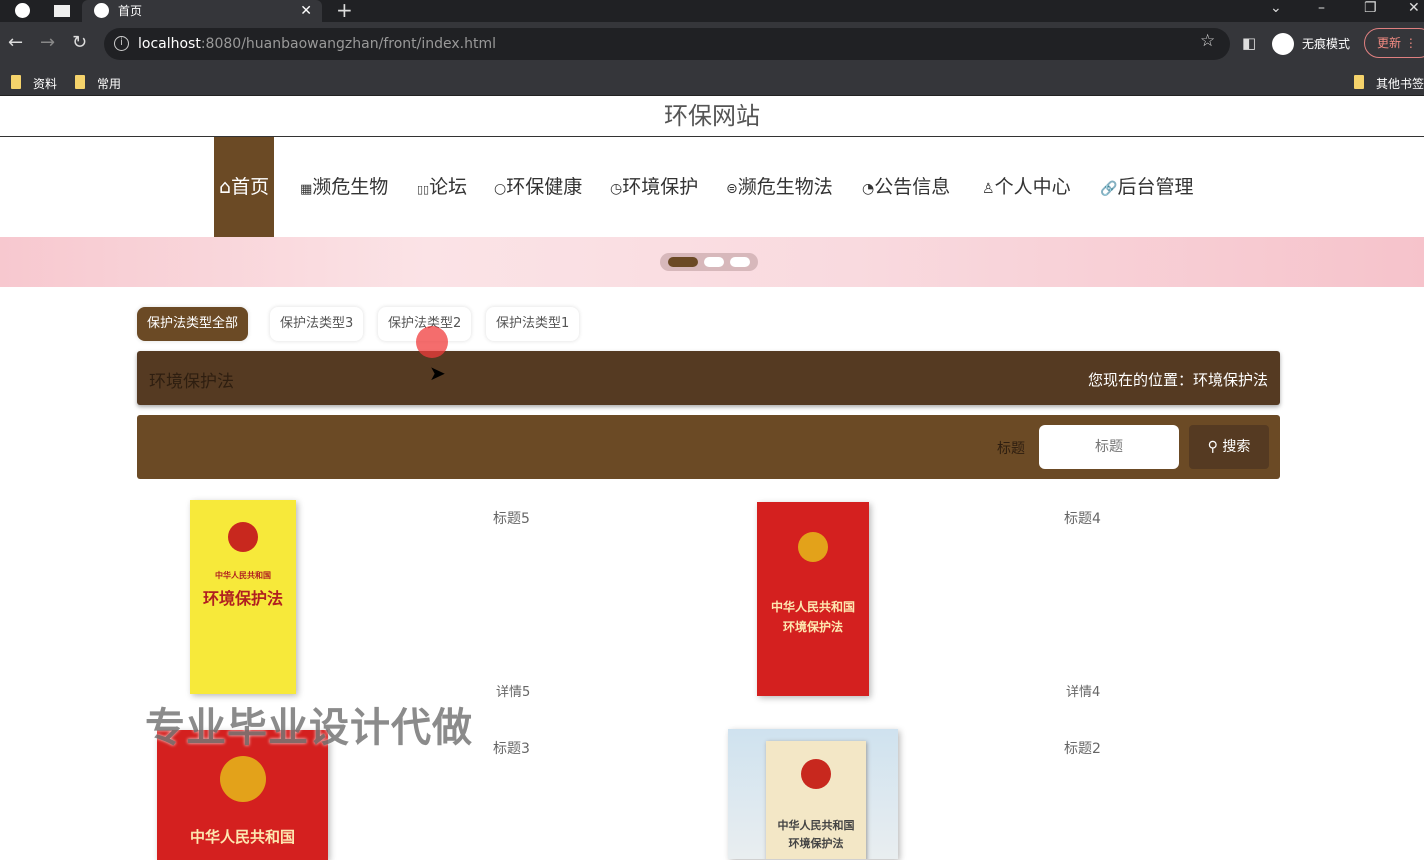 The width and height of the screenshot is (1424, 860). I want to click on nav-notice: ◔公告信息, so click(906, 187).